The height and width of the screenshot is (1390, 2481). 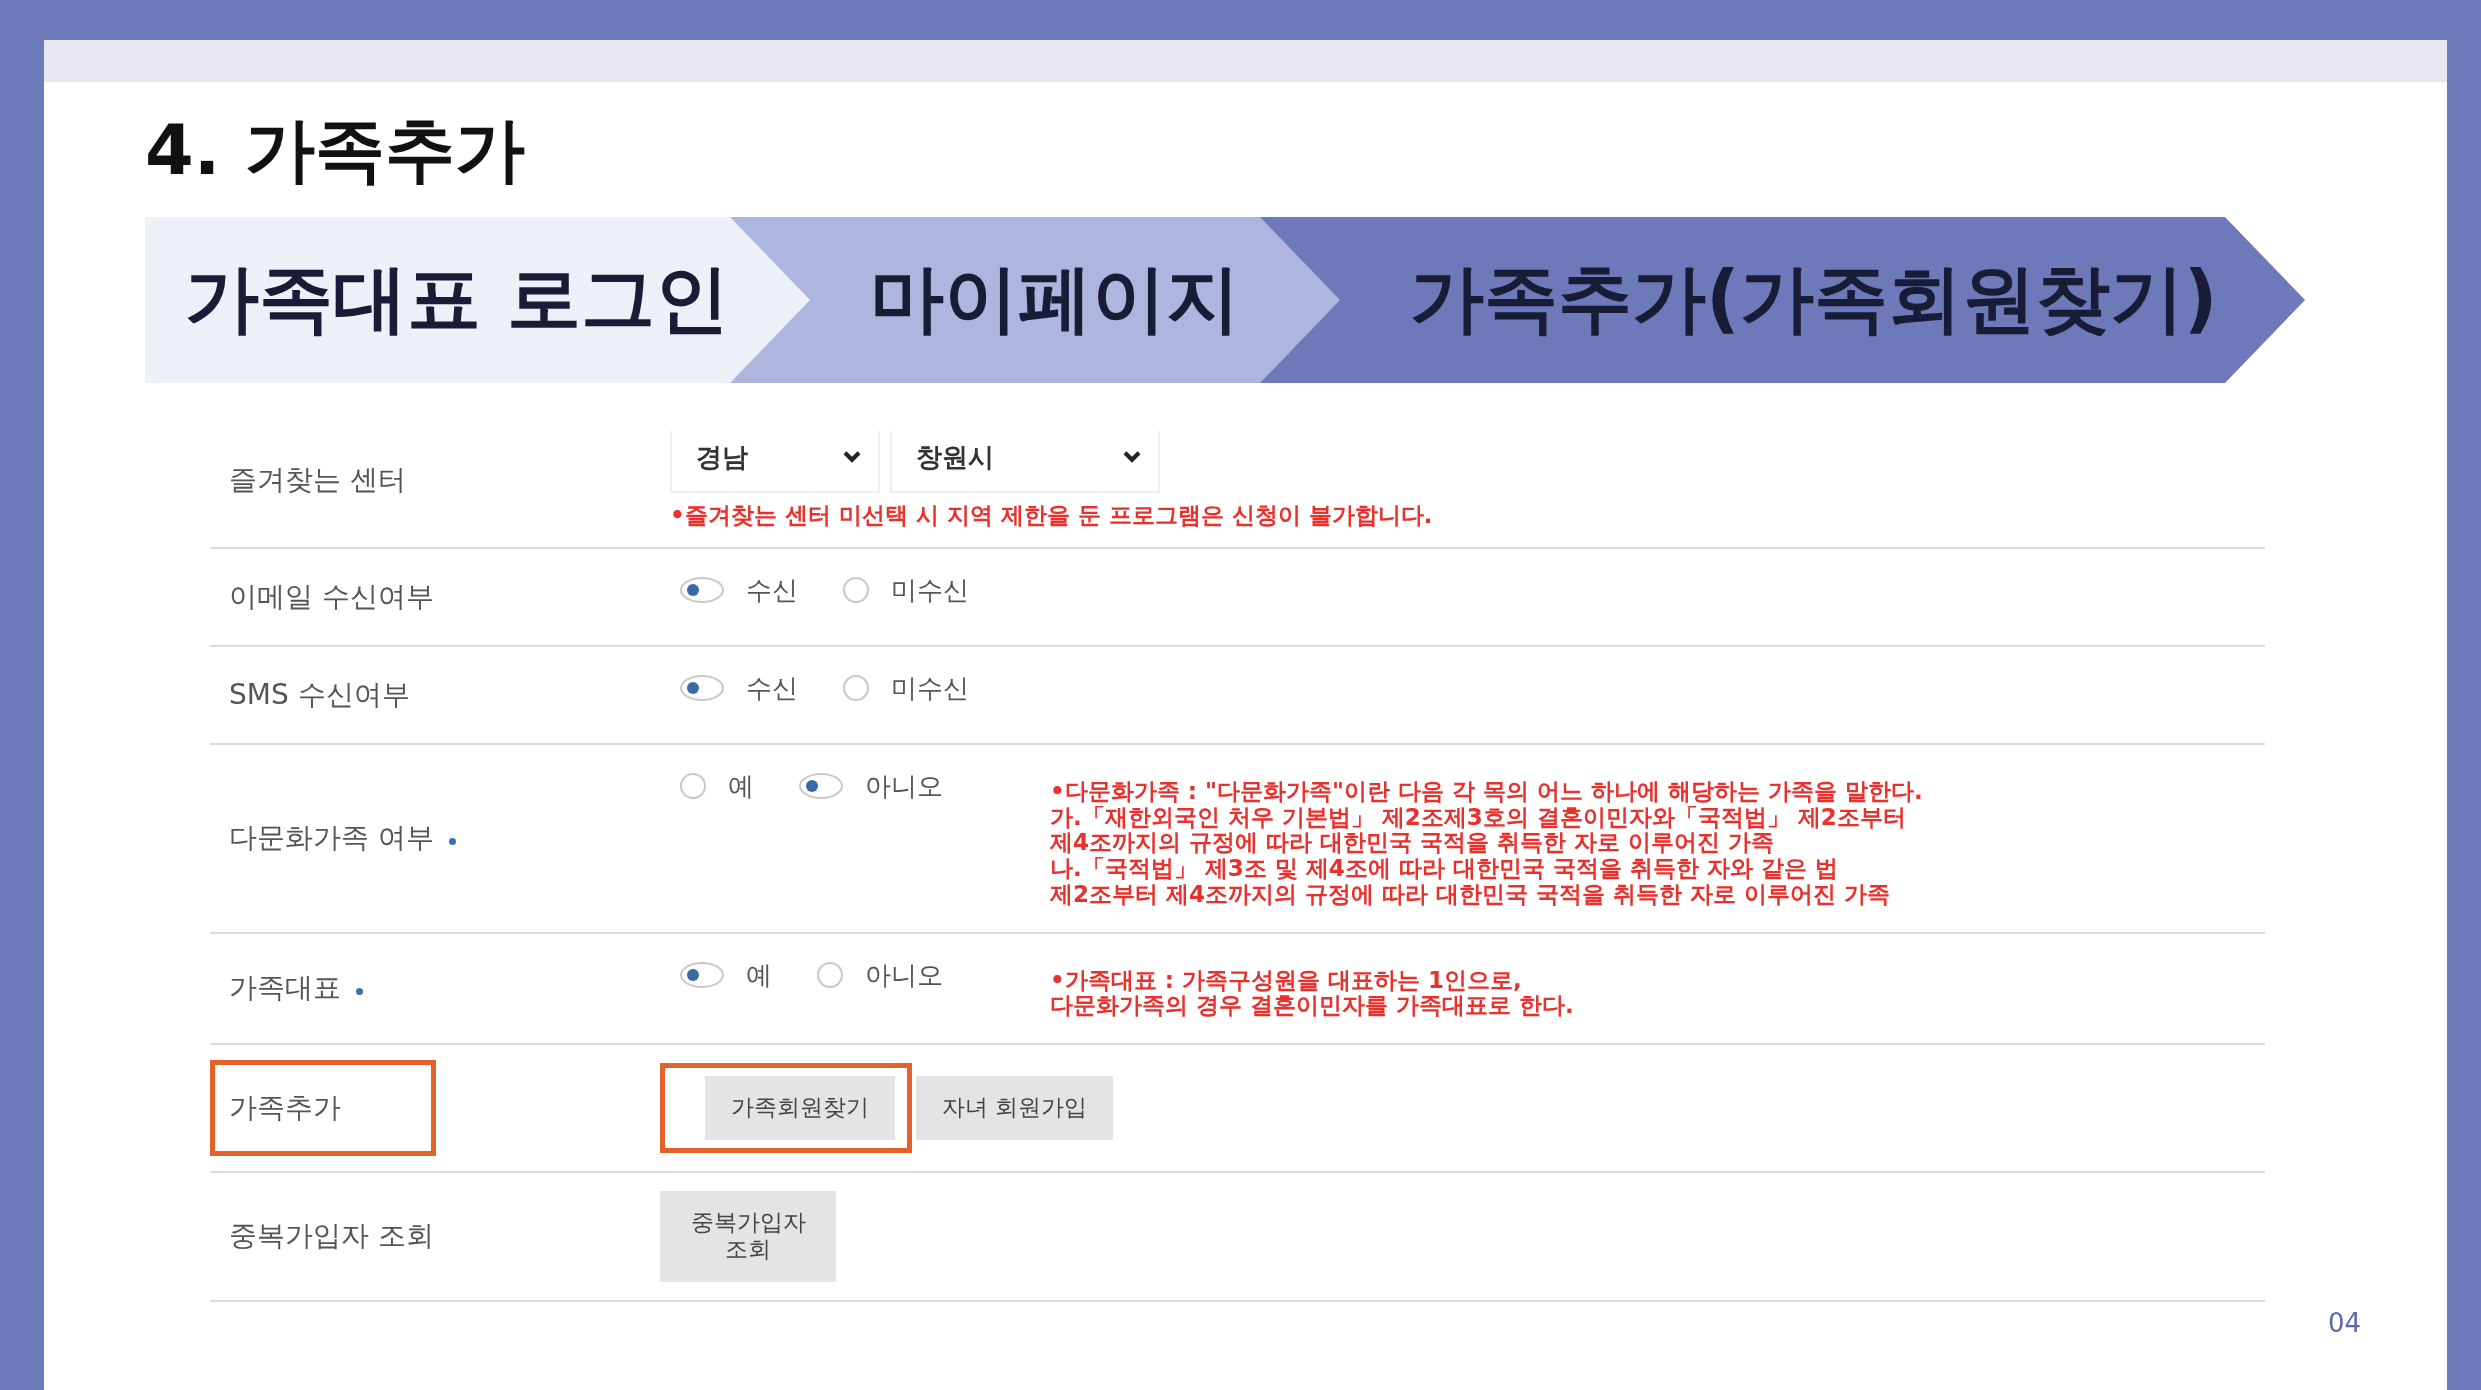 What do you see at coordinates (1015, 1108) in the screenshot?
I see `form-button: 자녀 회원가입` at bounding box center [1015, 1108].